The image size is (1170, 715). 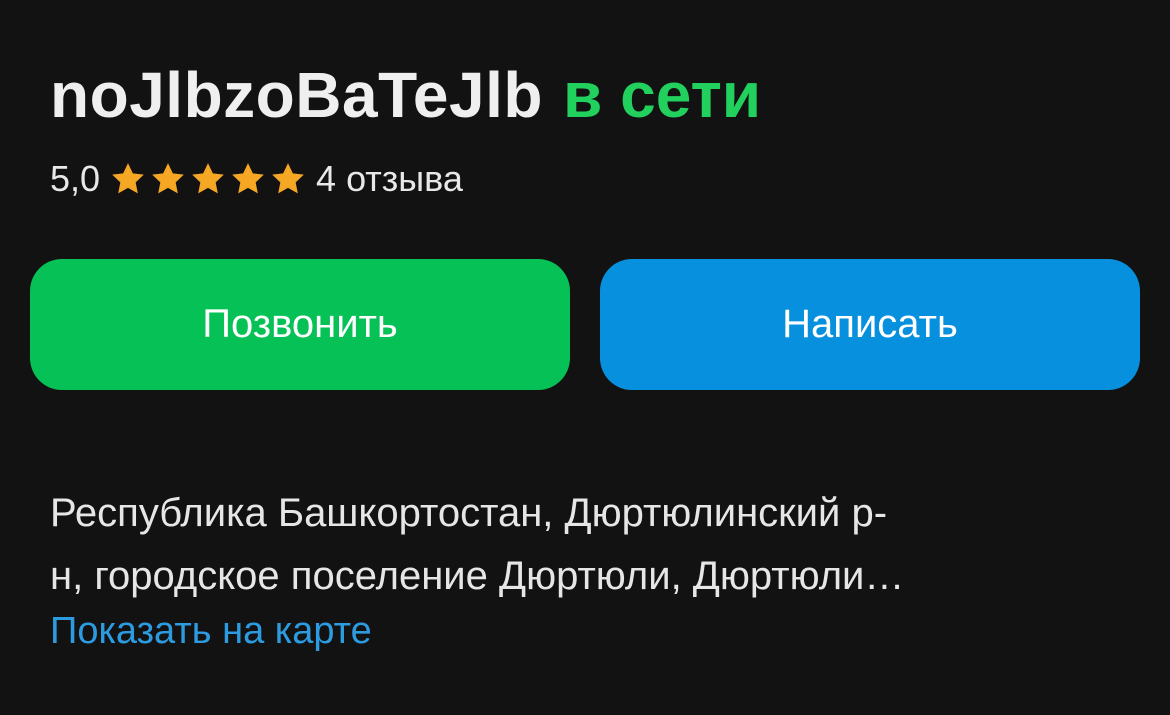 I want to click on reviews-count: 4 отзыва, so click(x=389, y=179).